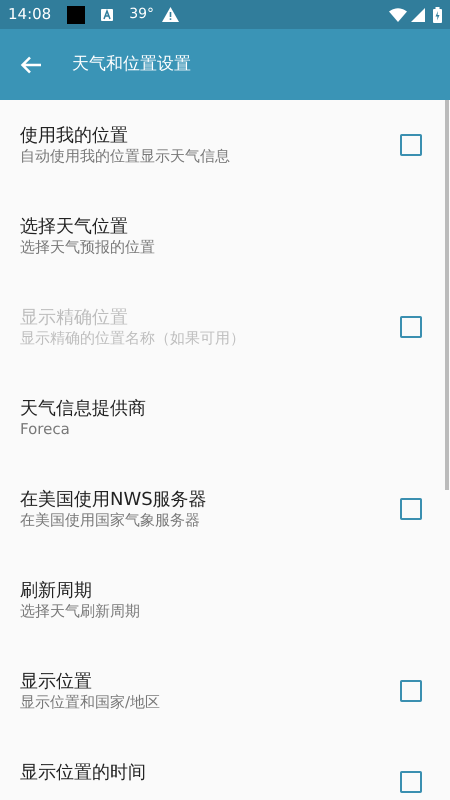 The height and width of the screenshot is (800, 450). I want to click on setting-summary: 在美国使用国家气象服务器, so click(110, 521).